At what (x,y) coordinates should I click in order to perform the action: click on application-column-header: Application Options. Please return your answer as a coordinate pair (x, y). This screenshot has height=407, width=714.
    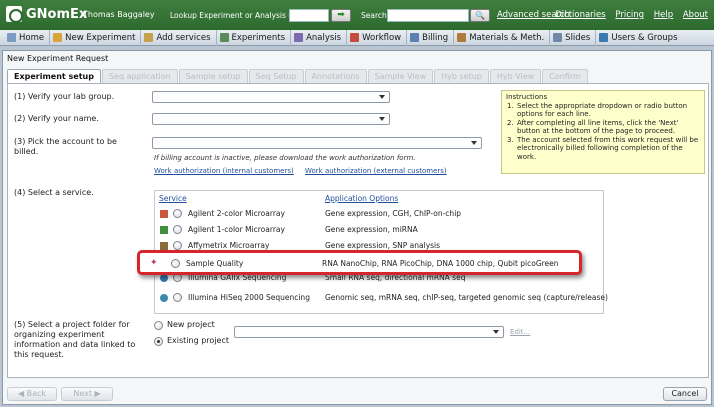
    Looking at the image, I should click on (361, 198).